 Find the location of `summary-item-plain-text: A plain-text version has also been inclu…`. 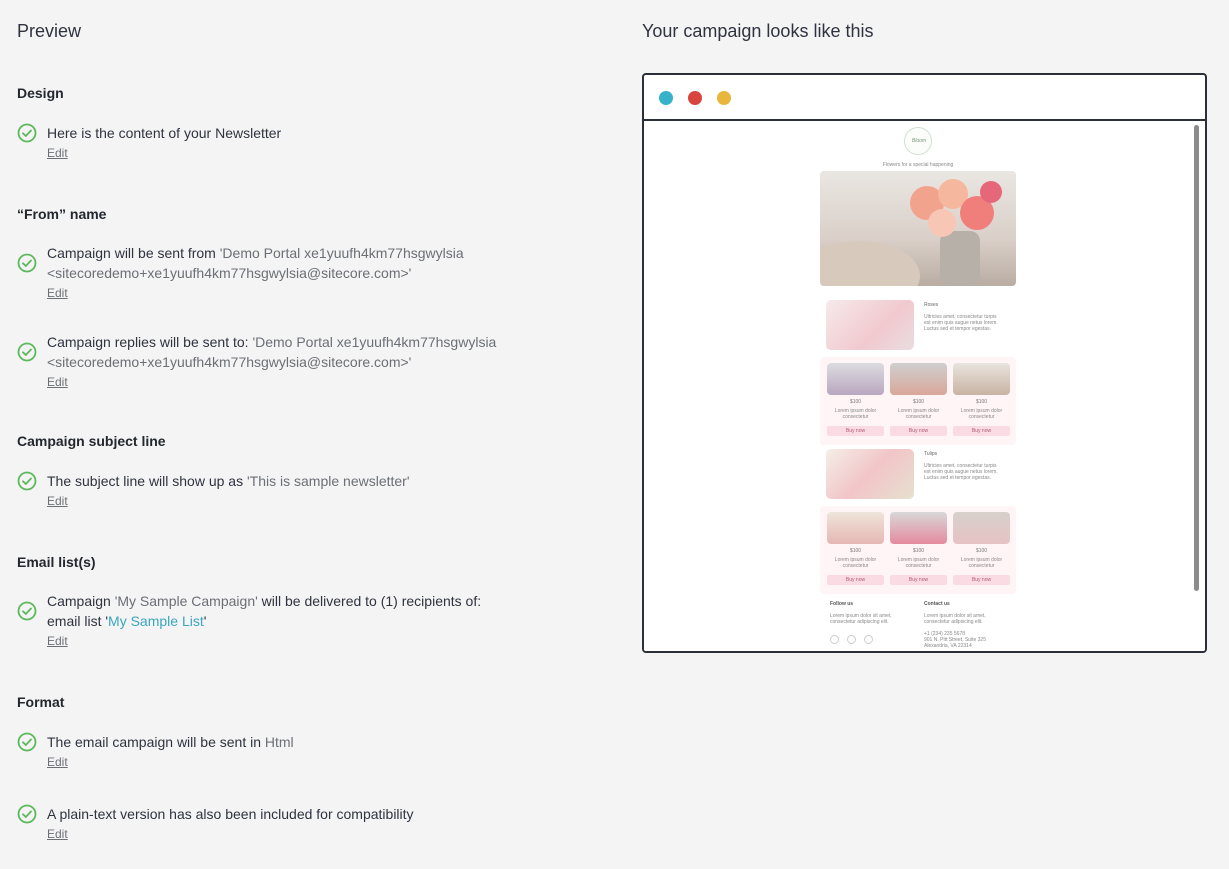

summary-item-plain-text: A plain-text version has also been inclu… is located at coordinates (277, 823).